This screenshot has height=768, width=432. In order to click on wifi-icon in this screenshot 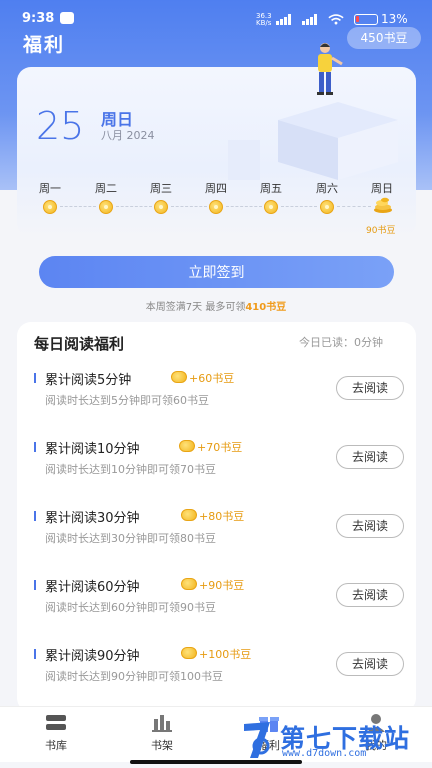, I will do `click(336, 19)`.